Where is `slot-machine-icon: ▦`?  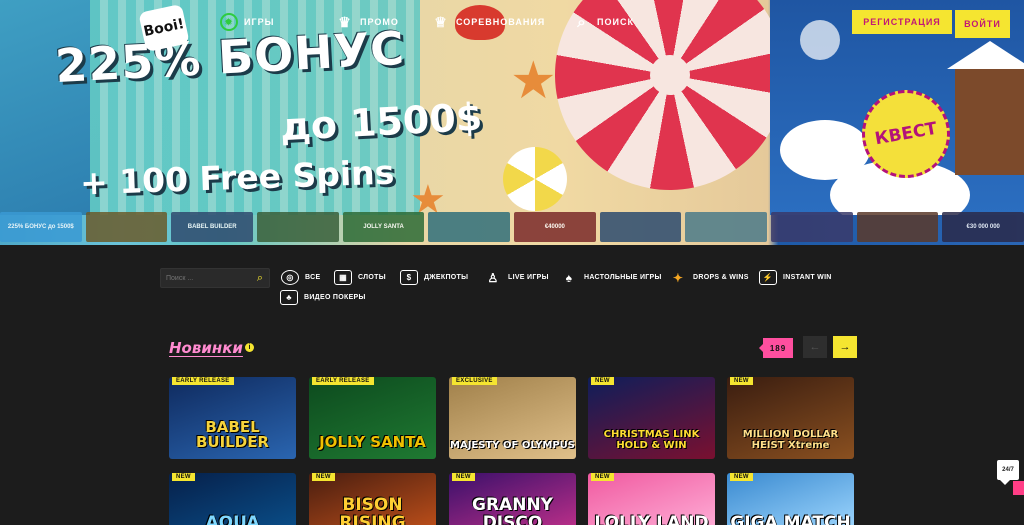 slot-machine-icon: ▦ is located at coordinates (343, 277).